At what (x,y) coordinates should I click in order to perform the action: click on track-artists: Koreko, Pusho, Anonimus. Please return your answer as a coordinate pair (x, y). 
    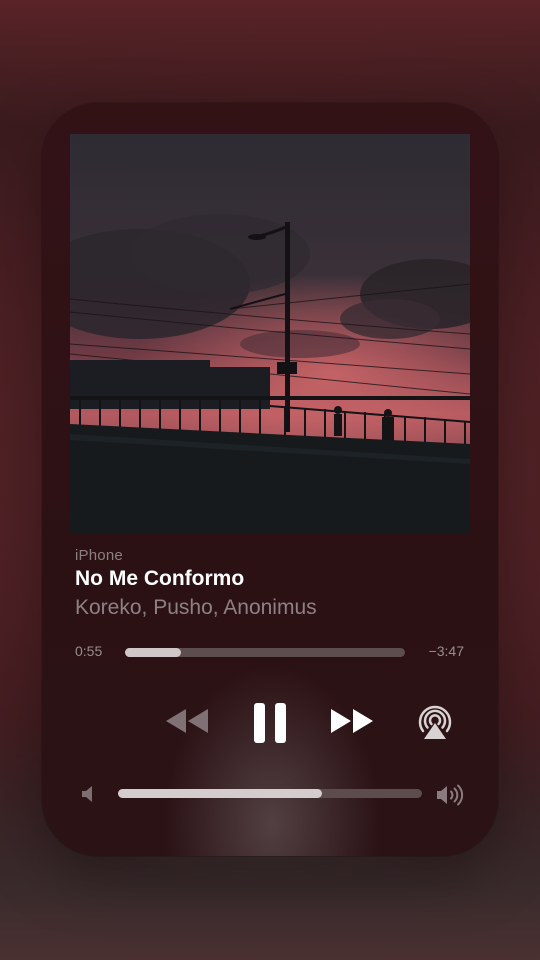
    Looking at the image, I should click on (196, 608).